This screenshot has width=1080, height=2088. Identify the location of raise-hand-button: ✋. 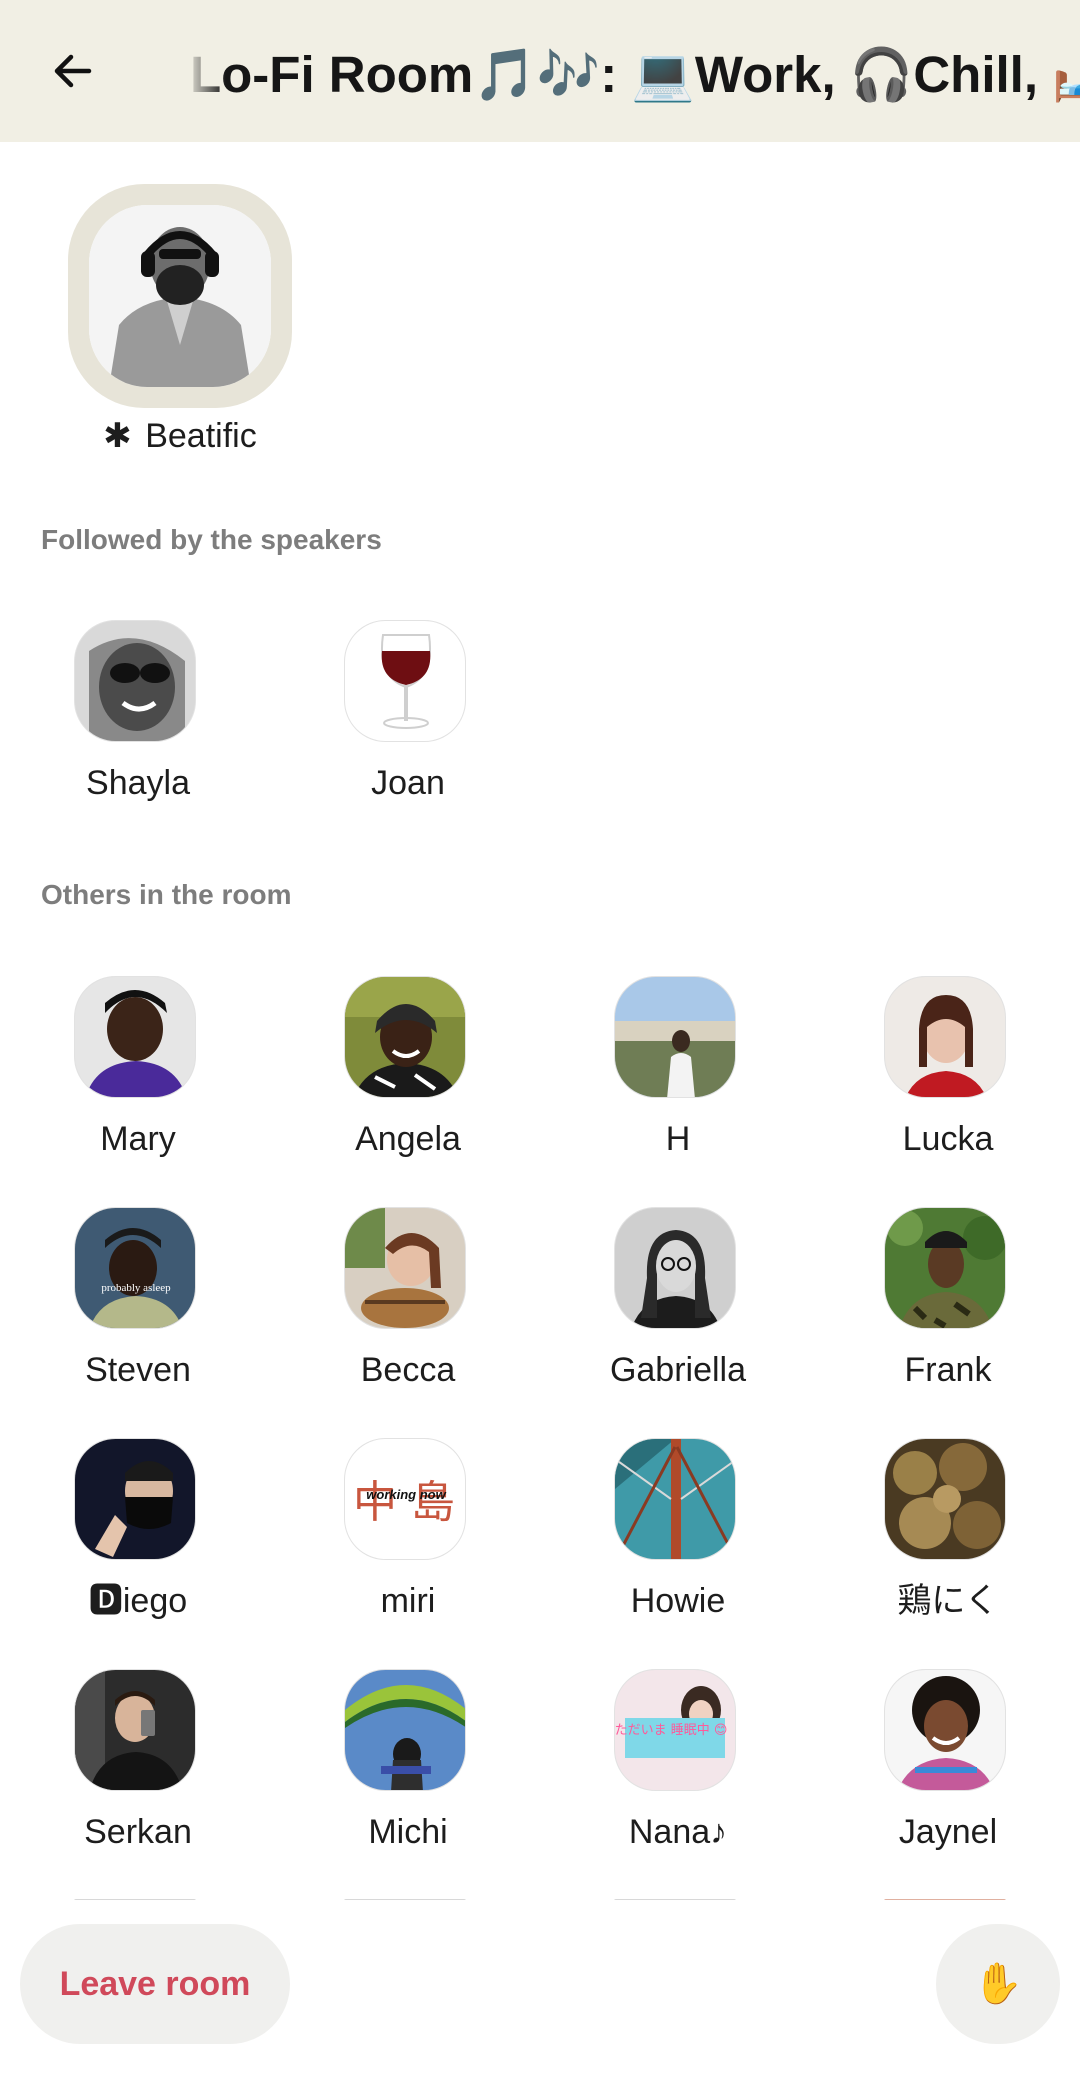
(998, 1984).